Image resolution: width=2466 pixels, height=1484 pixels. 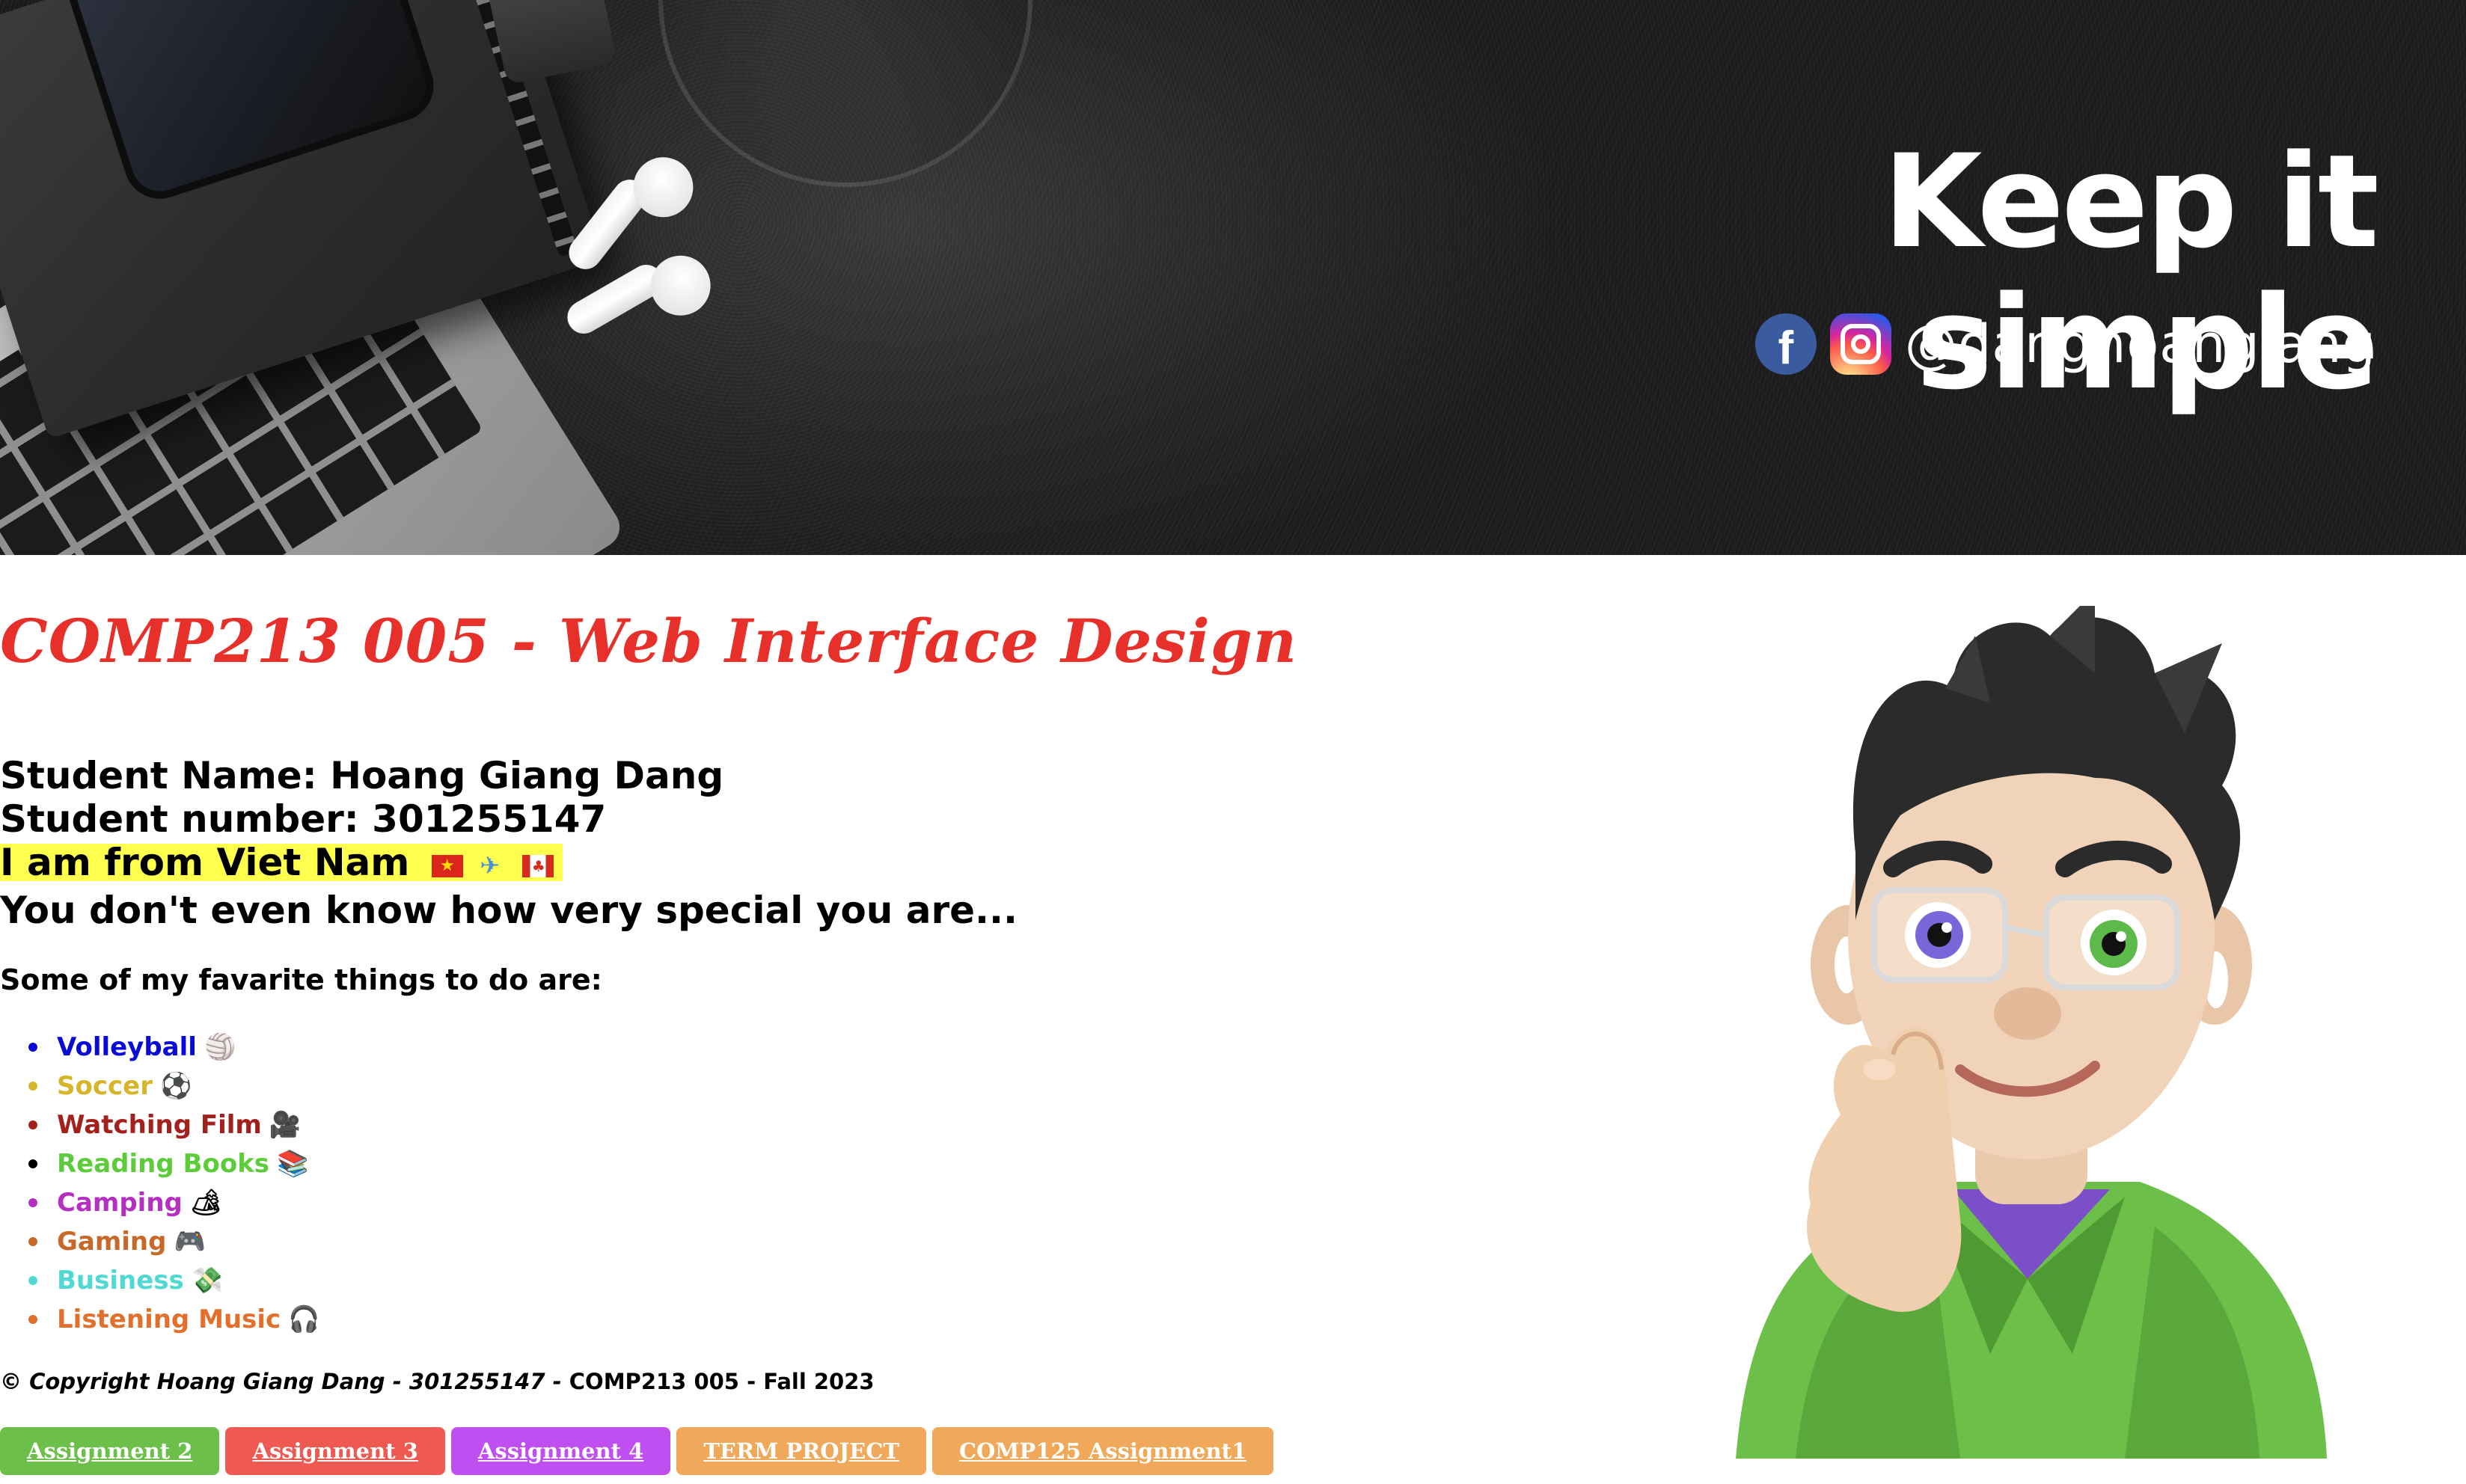 What do you see at coordinates (718, 1381) in the screenshot?
I see `copyright-plain: COMP213 005 - Fall 2023` at bounding box center [718, 1381].